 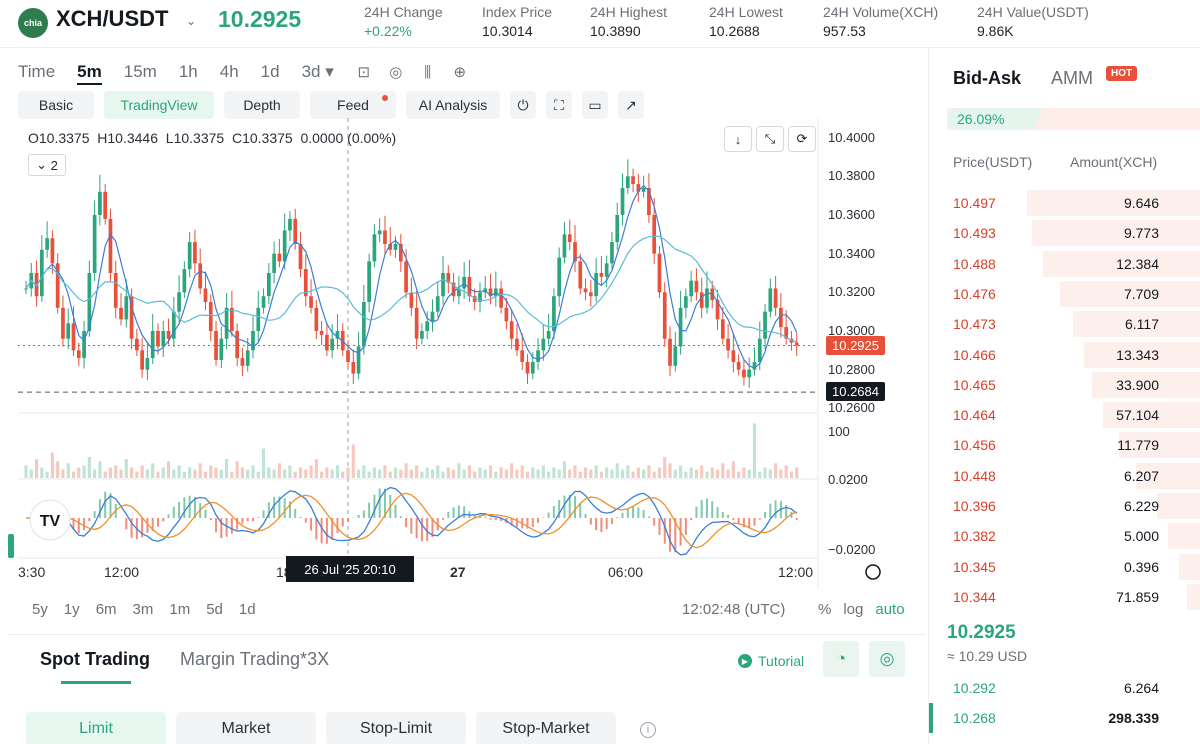 What do you see at coordinates (179, 609) in the screenshot?
I see `range-1m: 1m` at bounding box center [179, 609].